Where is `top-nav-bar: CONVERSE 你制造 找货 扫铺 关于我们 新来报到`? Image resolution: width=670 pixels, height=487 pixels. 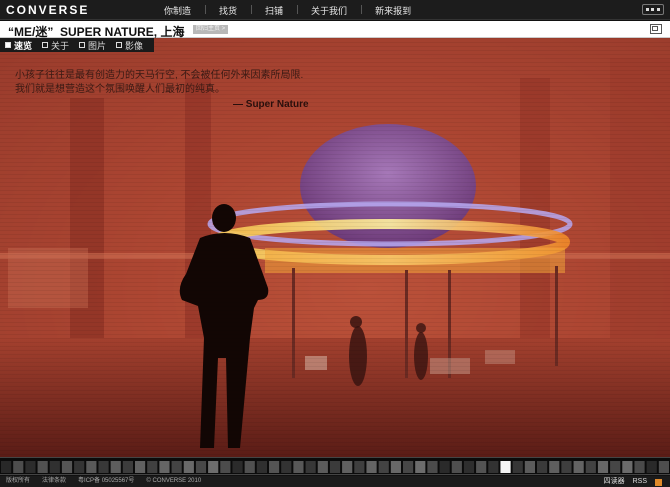 top-nav-bar: CONVERSE 你制造 找货 扫铺 关于我们 新来报到 is located at coordinates (335, 10).